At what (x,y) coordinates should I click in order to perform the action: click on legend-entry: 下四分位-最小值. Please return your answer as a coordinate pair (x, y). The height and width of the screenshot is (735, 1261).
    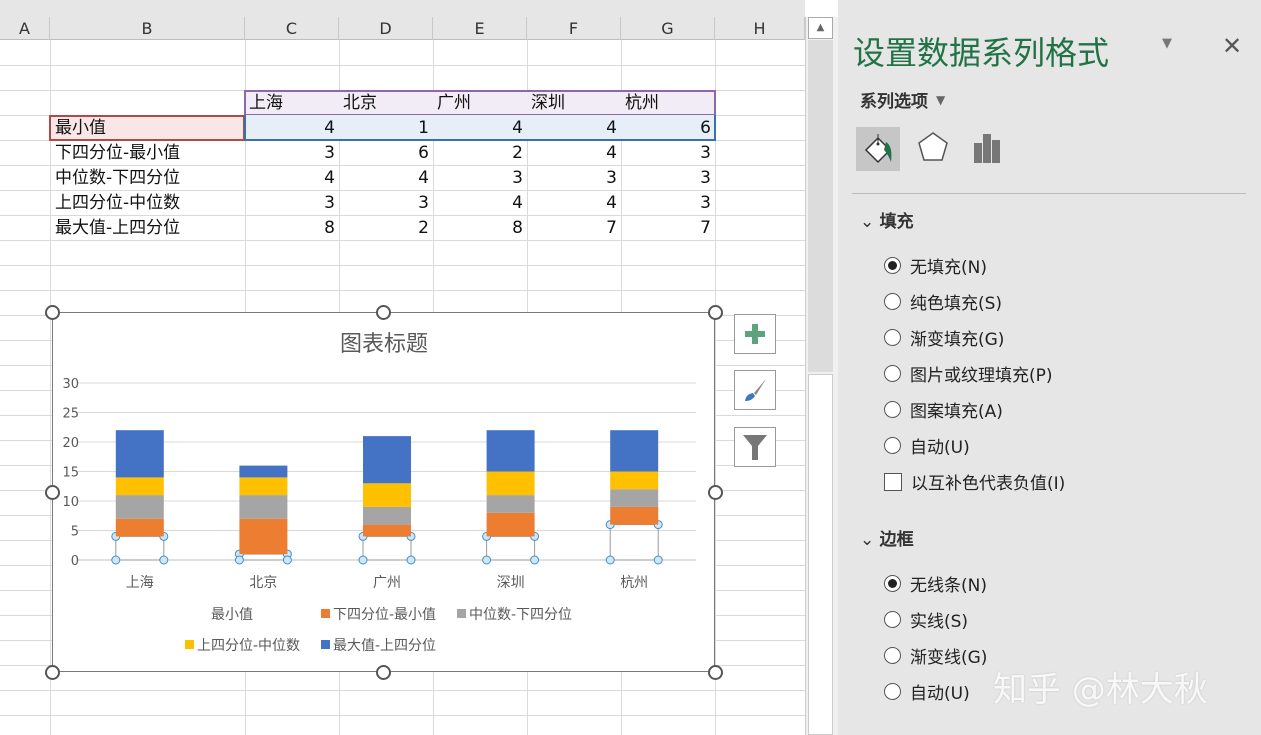
    Looking at the image, I should click on (384, 615).